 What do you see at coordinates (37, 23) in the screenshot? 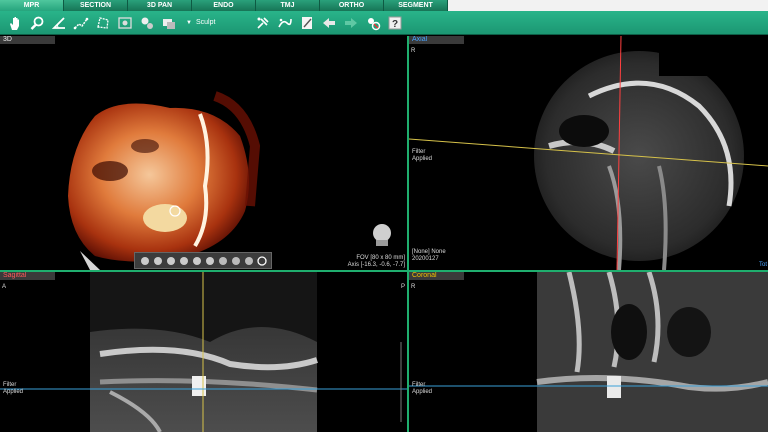
I see `zoom-icon` at bounding box center [37, 23].